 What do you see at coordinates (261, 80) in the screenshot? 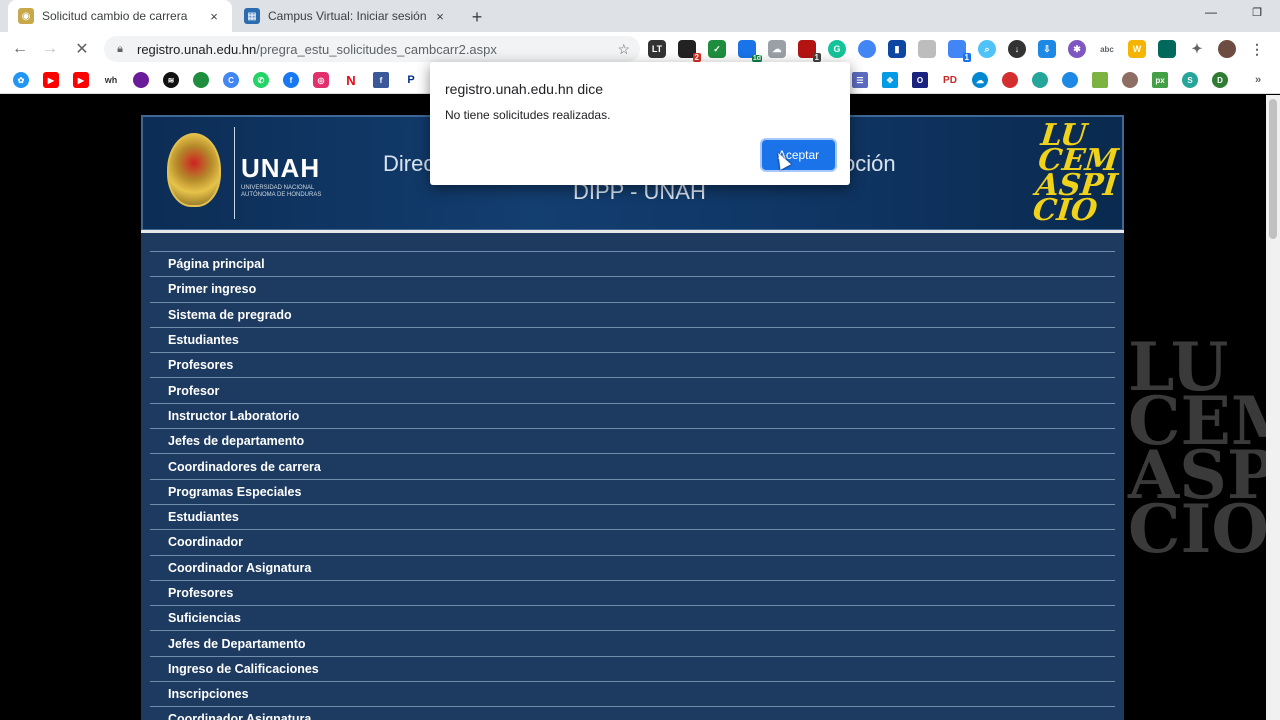
I see `bookmark-whatsapp-icon: ✆` at bounding box center [261, 80].